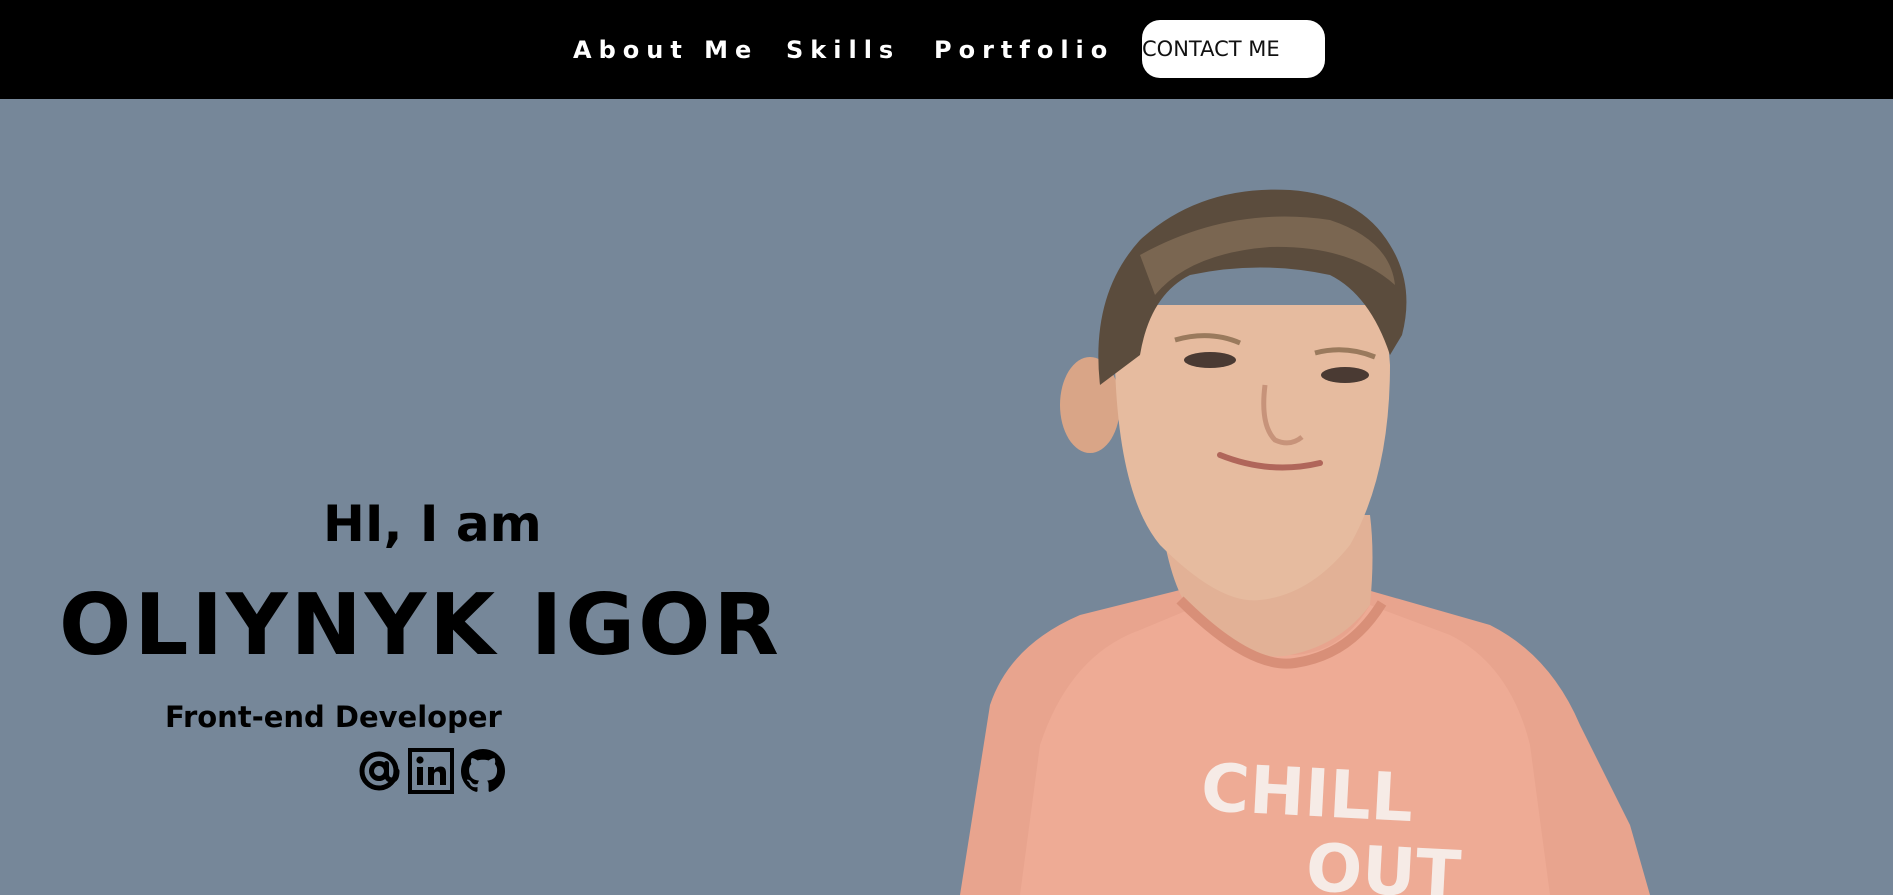 This screenshot has width=1893, height=895. Describe the element at coordinates (1307, 793) in the screenshot. I see `shirt-print-line1: CHILL` at that location.